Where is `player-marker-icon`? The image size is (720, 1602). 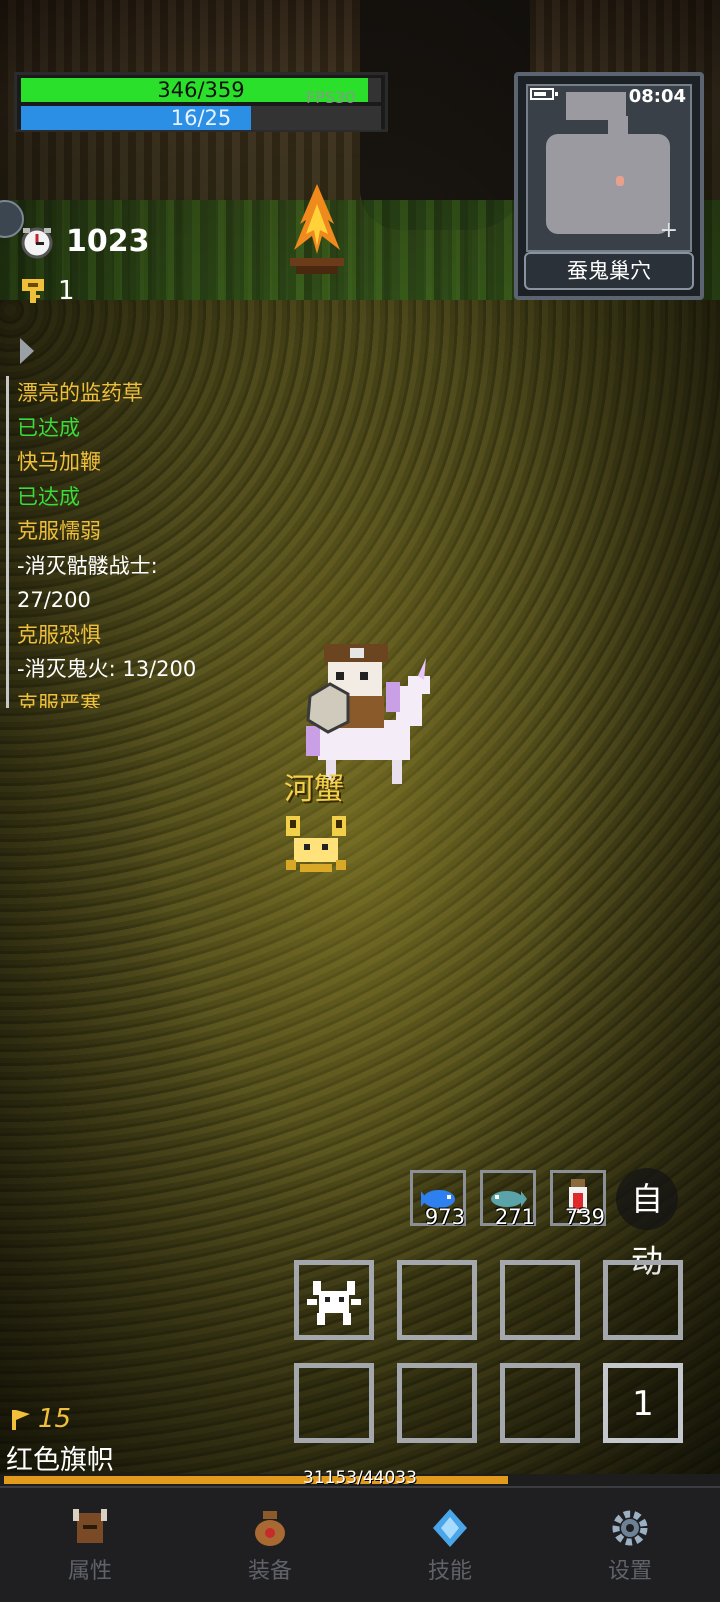
player-marker-icon is located at coordinates (620, 181).